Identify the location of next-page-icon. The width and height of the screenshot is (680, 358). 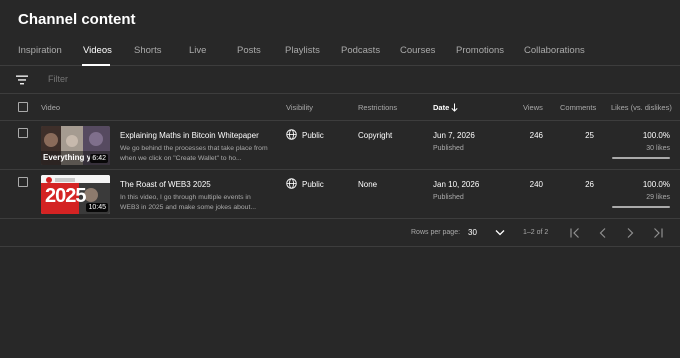
(630, 233).